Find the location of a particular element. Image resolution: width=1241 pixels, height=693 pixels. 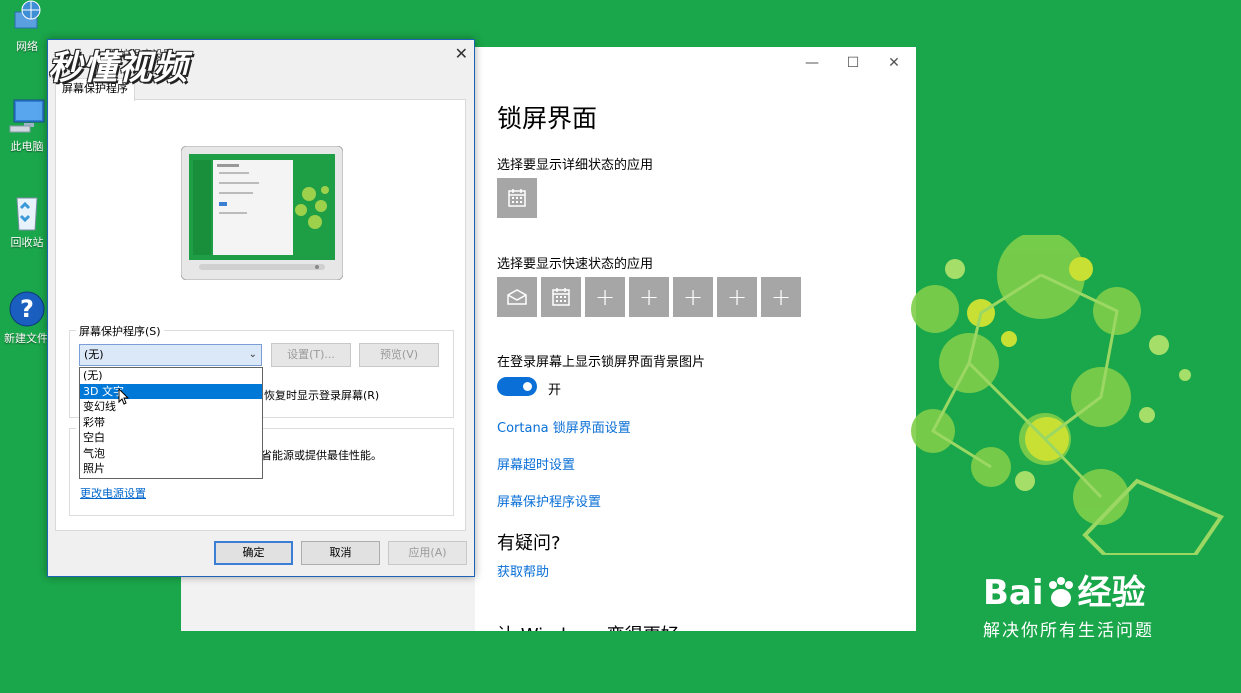

monitor-preview is located at coordinates (262, 213).